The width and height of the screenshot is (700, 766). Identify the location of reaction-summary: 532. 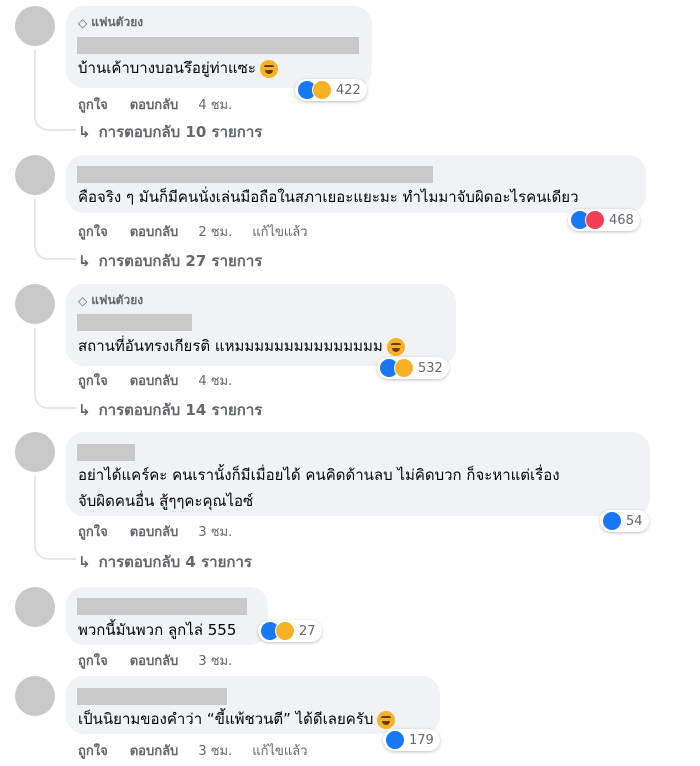
(413, 368).